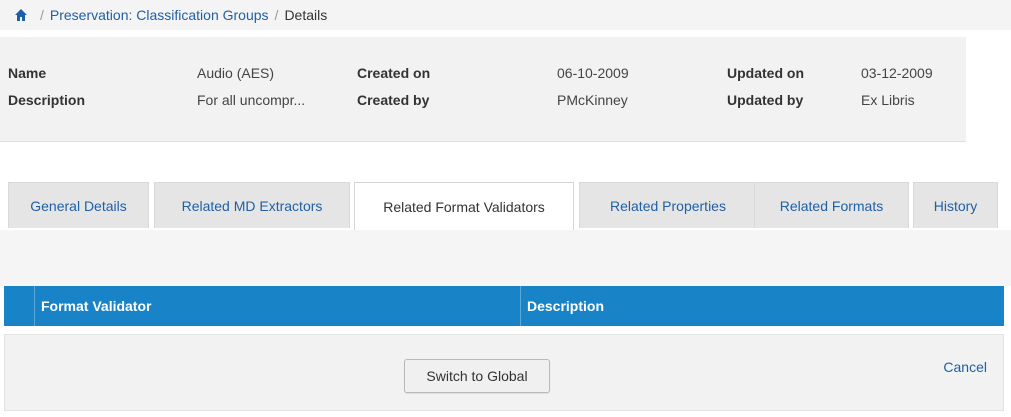 The width and height of the screenshot is (1011, 417). I want to click on name-label: Name, so click(27, 73).